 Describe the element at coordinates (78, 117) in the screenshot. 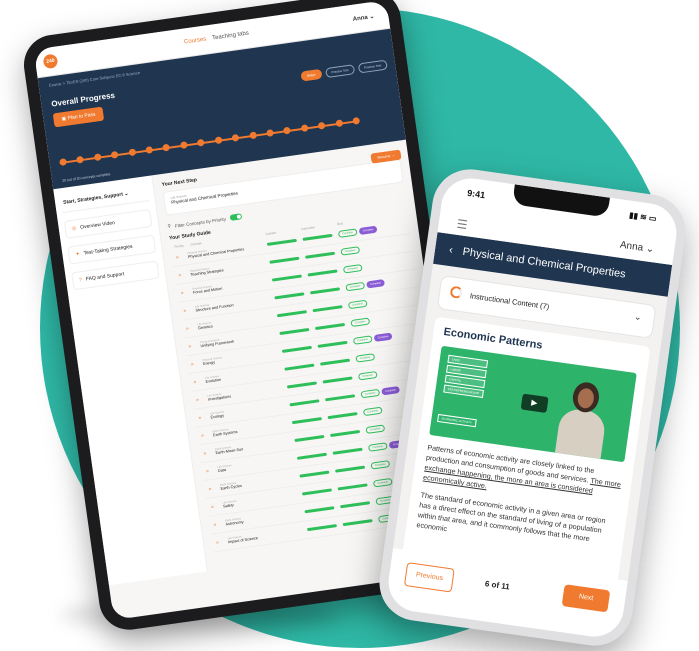

I see `plan-to-pass-button: ▣ Plan to Pass` at that location.